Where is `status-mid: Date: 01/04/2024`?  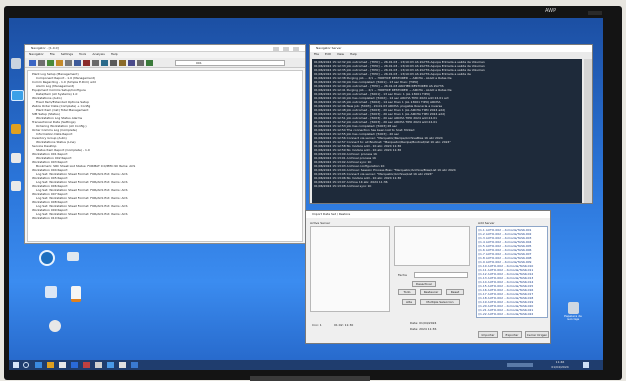
status-mid: Date: 01/04/2024 is located at coordinates (423, 323).